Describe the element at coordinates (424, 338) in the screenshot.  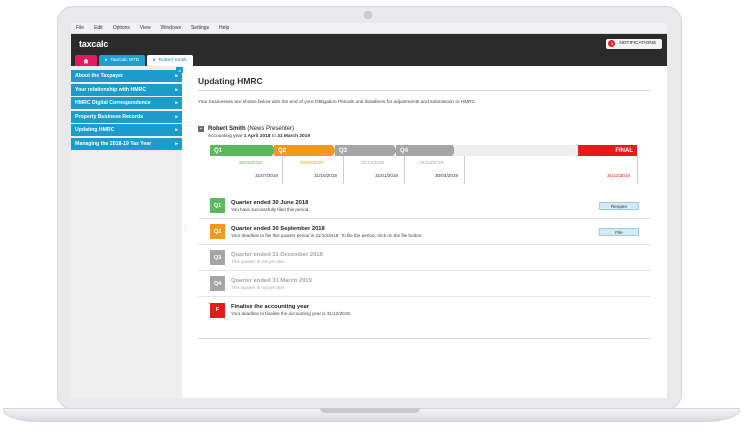
I see `divider` at that location.